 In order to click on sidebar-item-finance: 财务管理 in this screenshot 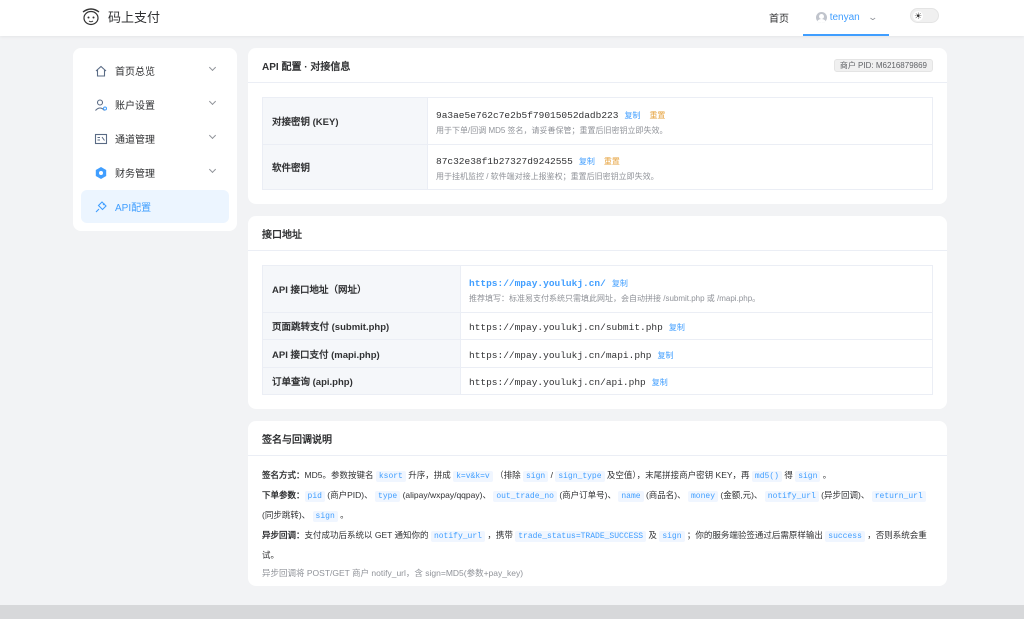, I will do `click(155, 172)`.